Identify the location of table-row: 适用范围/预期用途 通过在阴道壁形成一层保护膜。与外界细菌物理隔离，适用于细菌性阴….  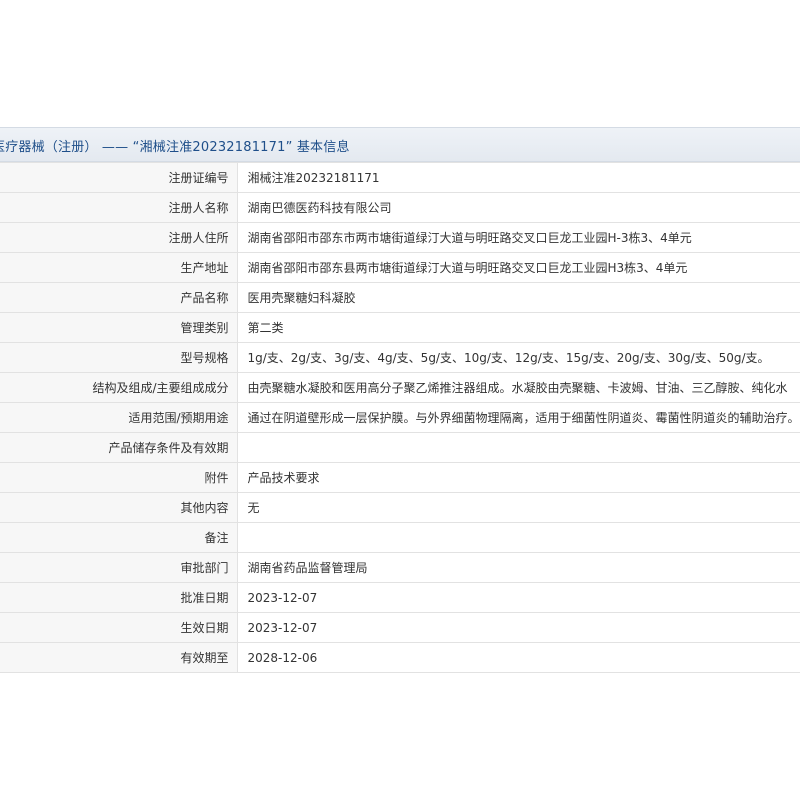
(400, 417).